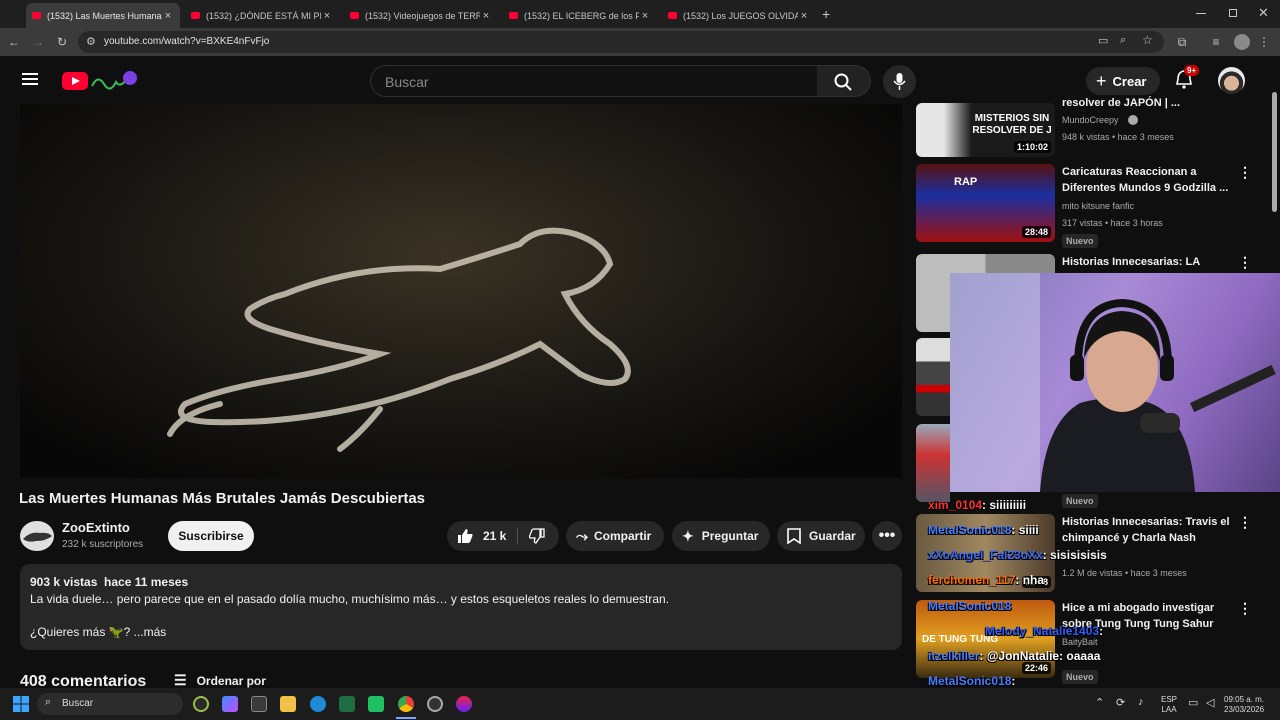 The height and width of the screenshot is (720, 1280). What do you see at coordinates (75, 81) in the screenshot?
I see `youtube-logo` at bounding box center [75, 81].